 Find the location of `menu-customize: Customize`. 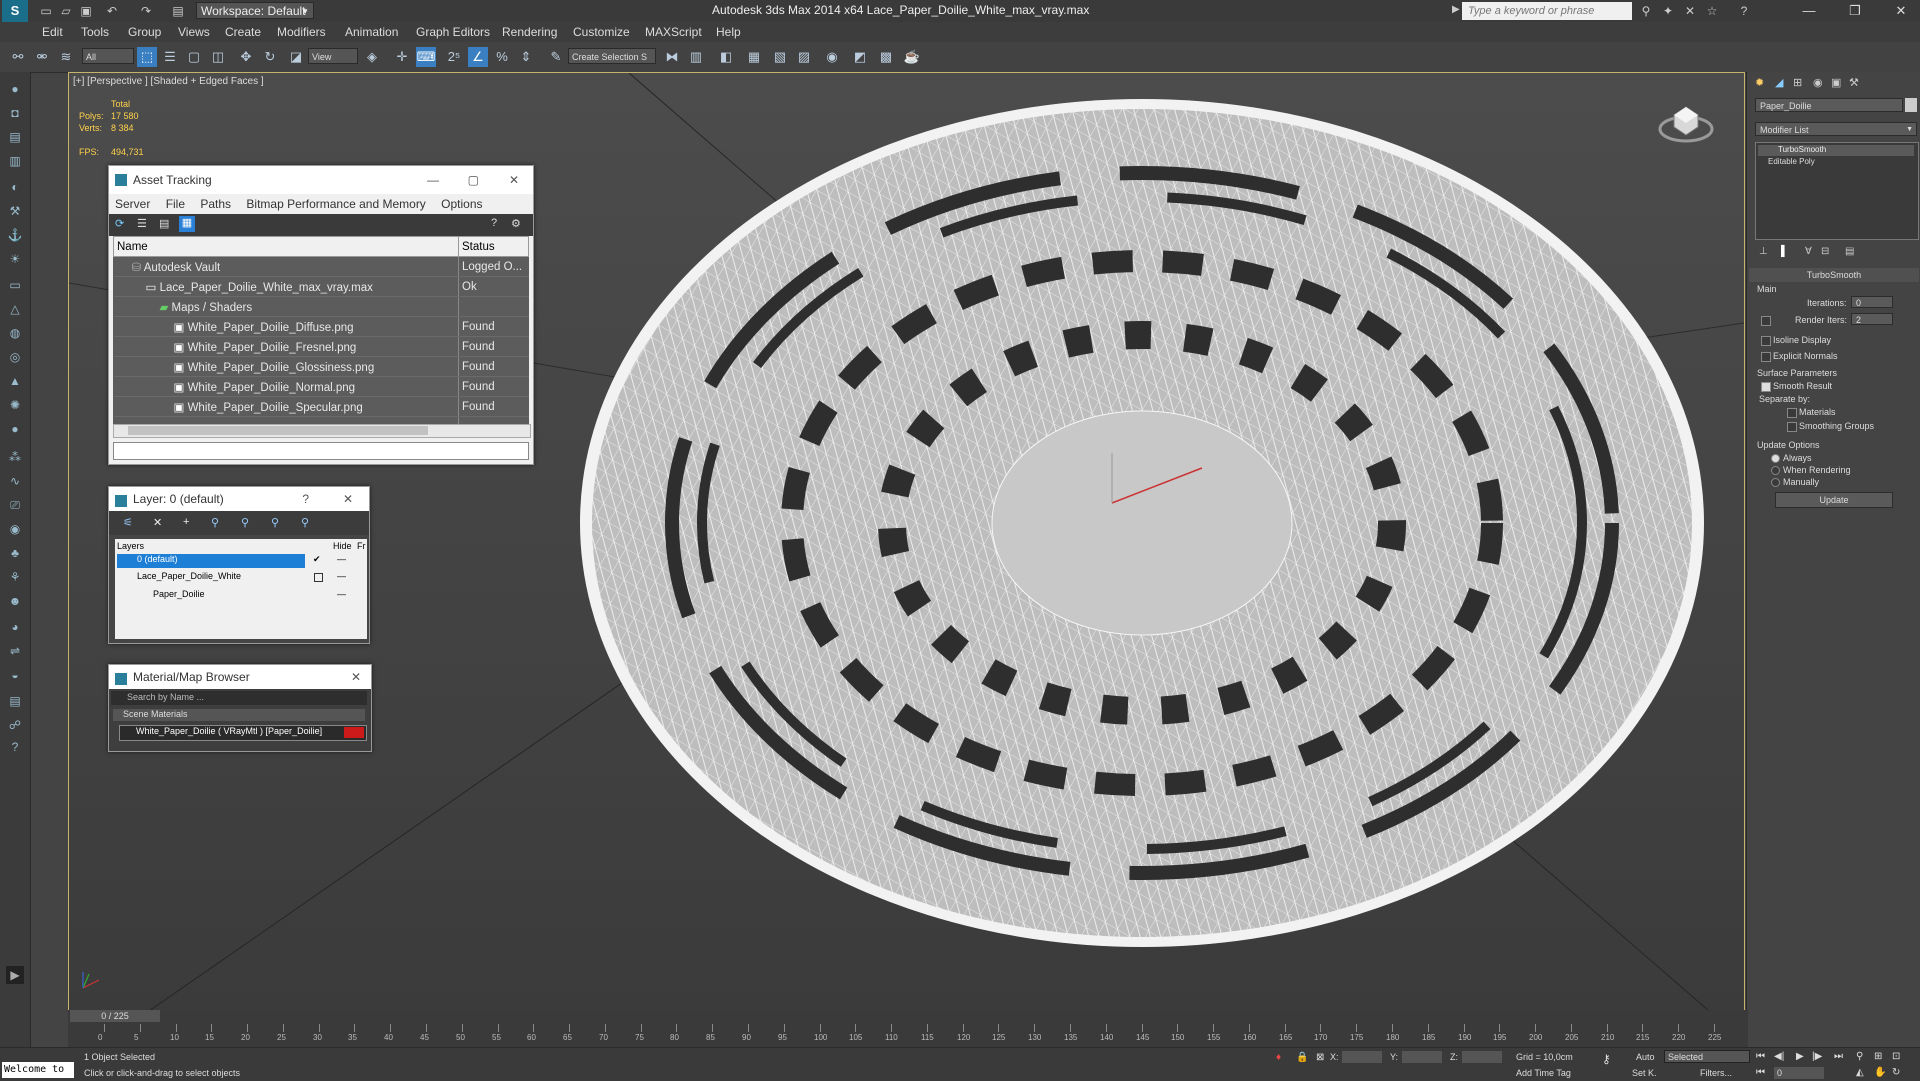

menu-customize: Customize is located at coordinates (601, 32).